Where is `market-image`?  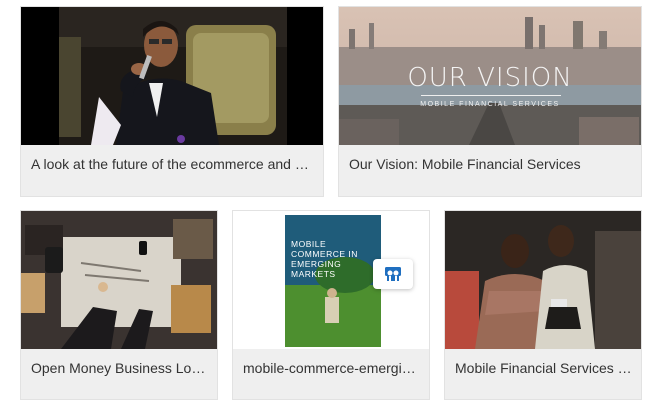 market-image is located at coordinates (543, 280).